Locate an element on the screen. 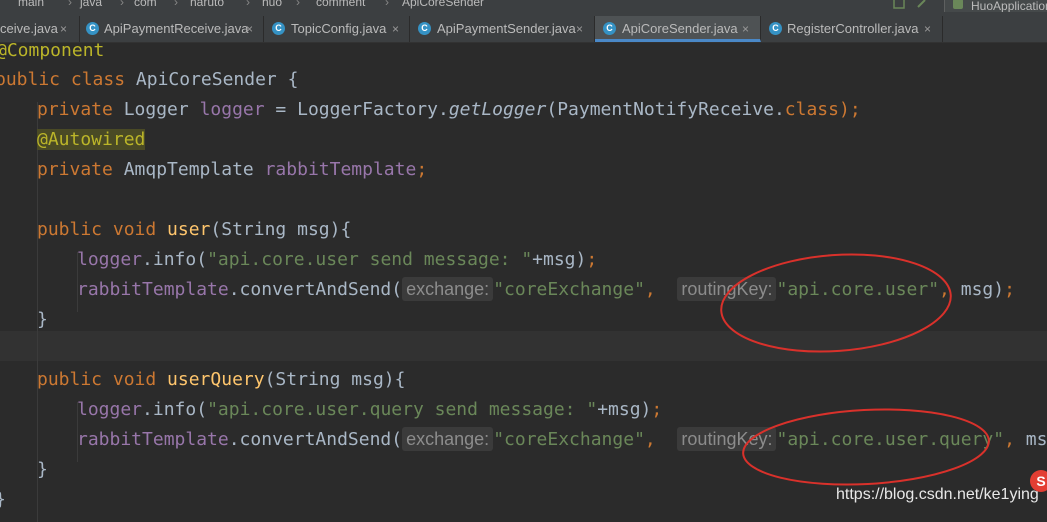 The image size is (1047, 522). annotation-overlay is located at coordinates (855, 369).